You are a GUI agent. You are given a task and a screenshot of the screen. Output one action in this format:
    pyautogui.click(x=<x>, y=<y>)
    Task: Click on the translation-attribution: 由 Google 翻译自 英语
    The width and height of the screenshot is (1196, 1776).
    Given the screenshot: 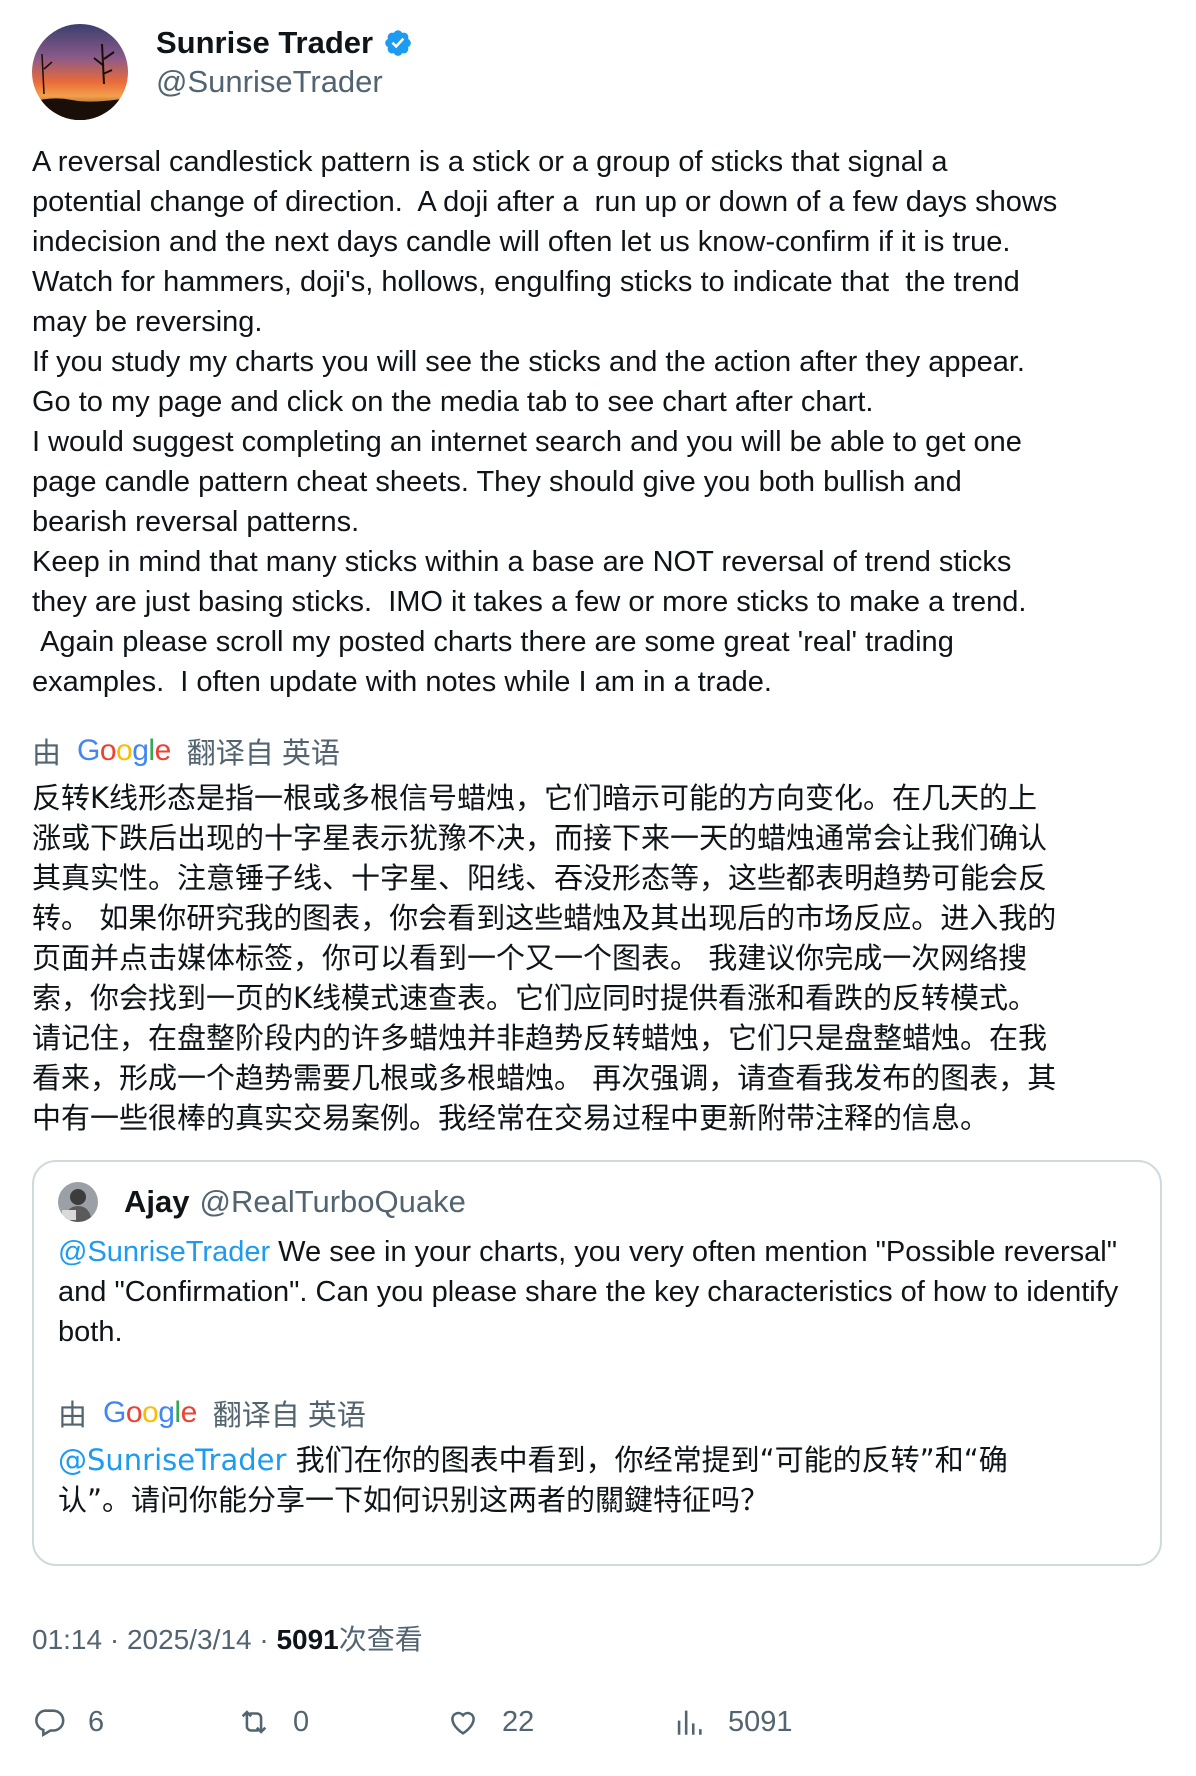 What is the action you would take?
    pyautogui.click(x=186, y=751)
    